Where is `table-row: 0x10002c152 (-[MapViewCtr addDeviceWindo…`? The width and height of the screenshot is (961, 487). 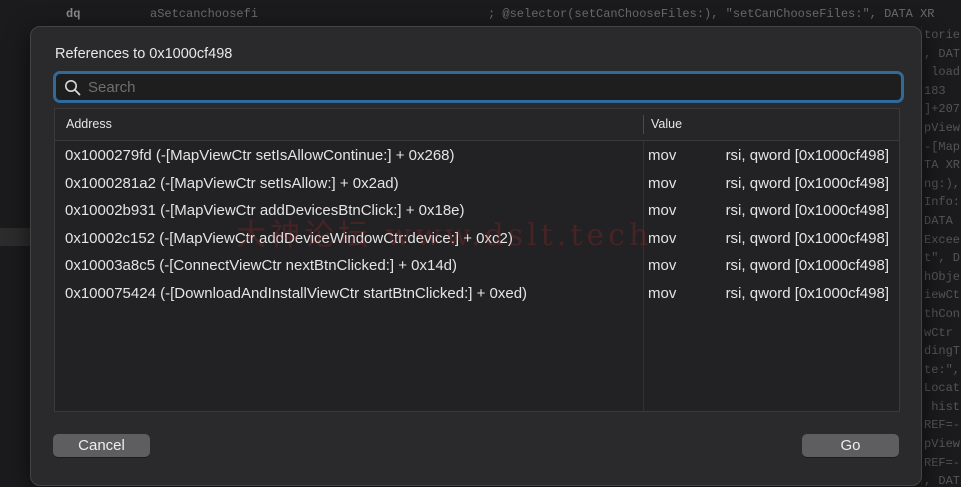
table-row: 0x10002c152 (-[MapViewCtr addDeviceWindo… is located at coordinates (477, 238).